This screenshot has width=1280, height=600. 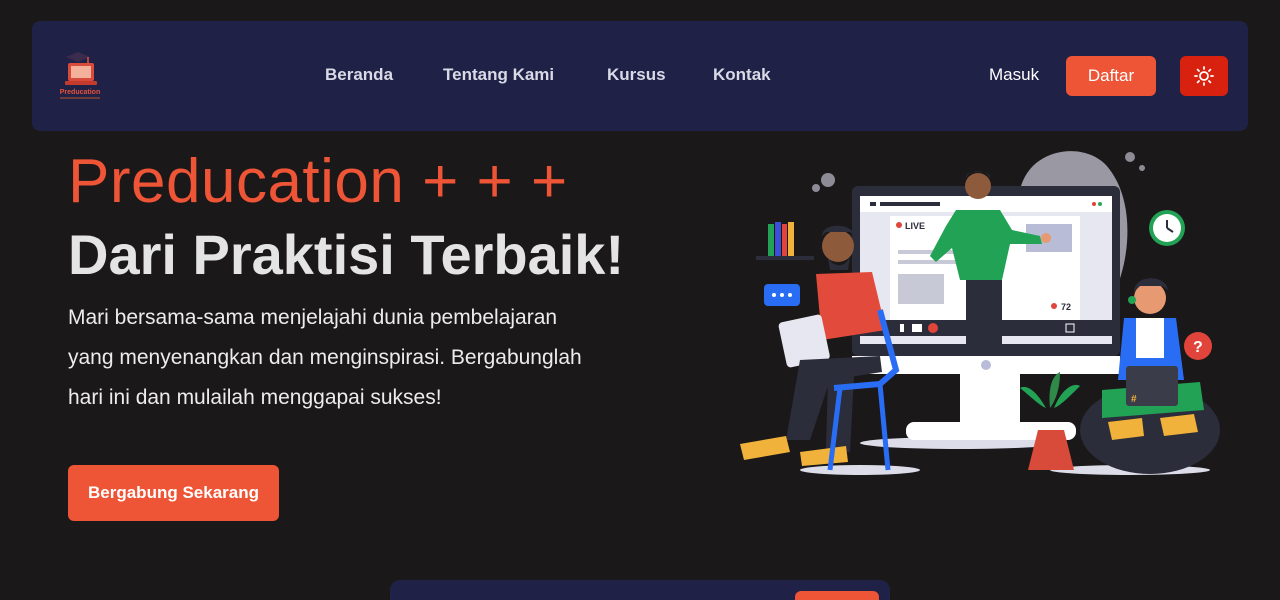 I want to click on brand-logo: Preducation, so click(x=80, y=76).